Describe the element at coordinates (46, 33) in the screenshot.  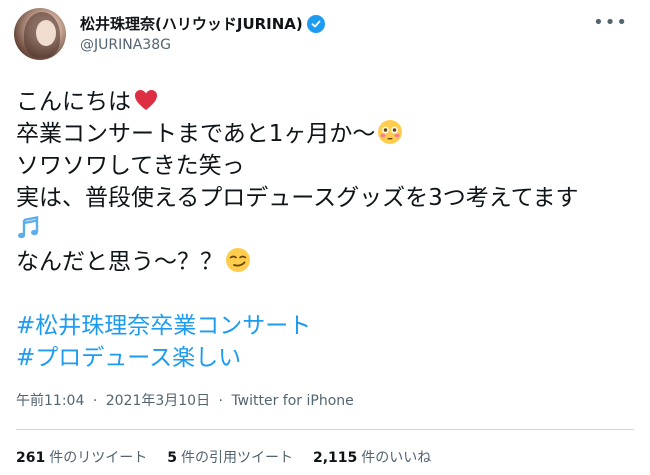
I see `avatar-face` at that location.